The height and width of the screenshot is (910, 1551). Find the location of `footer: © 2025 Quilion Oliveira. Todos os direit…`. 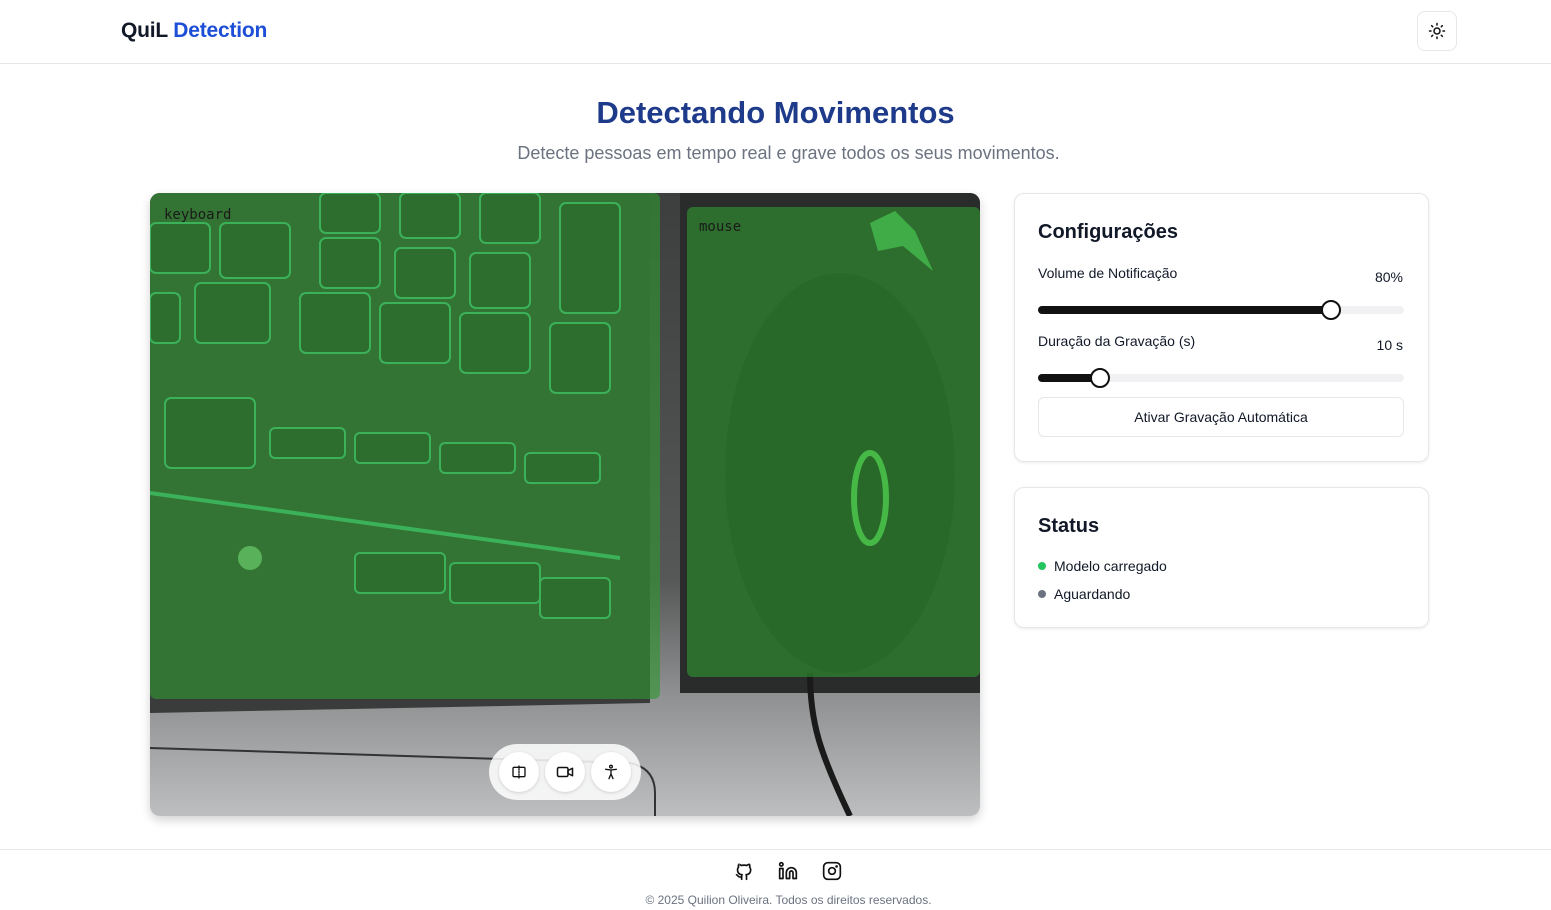

footer: © 2025 Quilion Oliveira. Todos os direit… is located at coordinates (775, 879).